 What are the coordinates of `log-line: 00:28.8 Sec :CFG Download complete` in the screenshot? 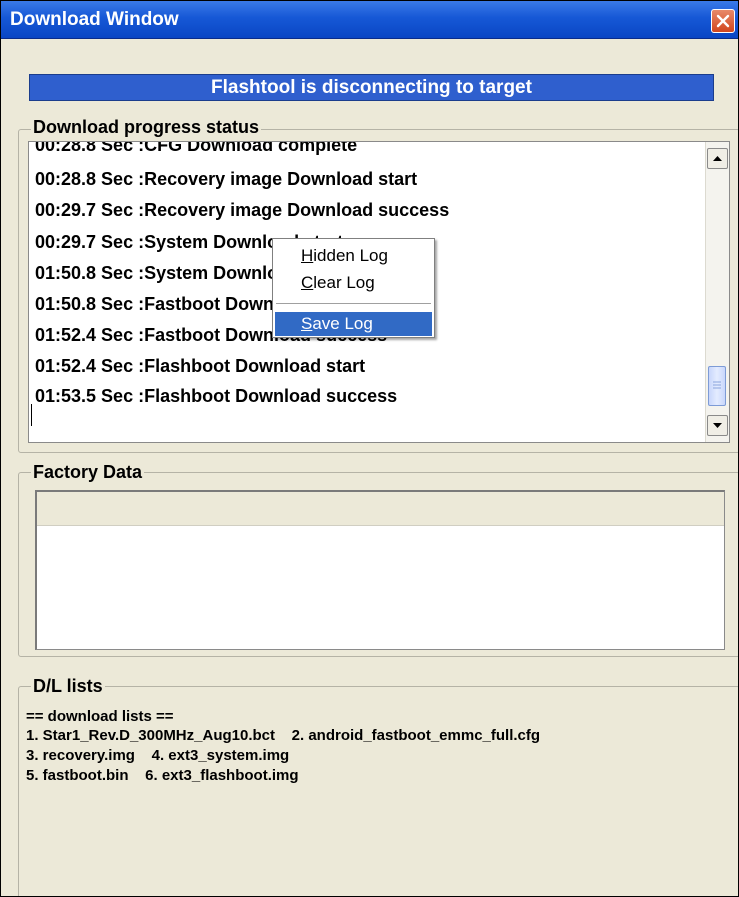 It's located at (196, 148).